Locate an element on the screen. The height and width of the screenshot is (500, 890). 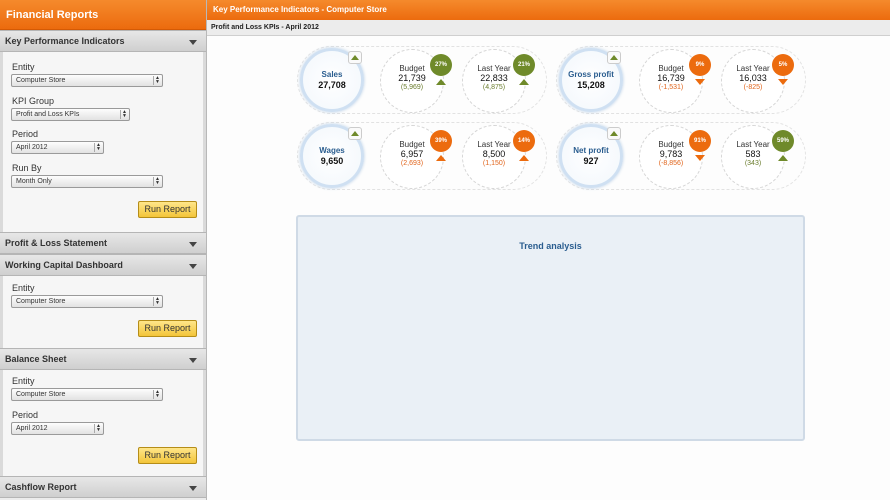
section-title: Profit & Loss Statement is located at coordinates (56, 243).